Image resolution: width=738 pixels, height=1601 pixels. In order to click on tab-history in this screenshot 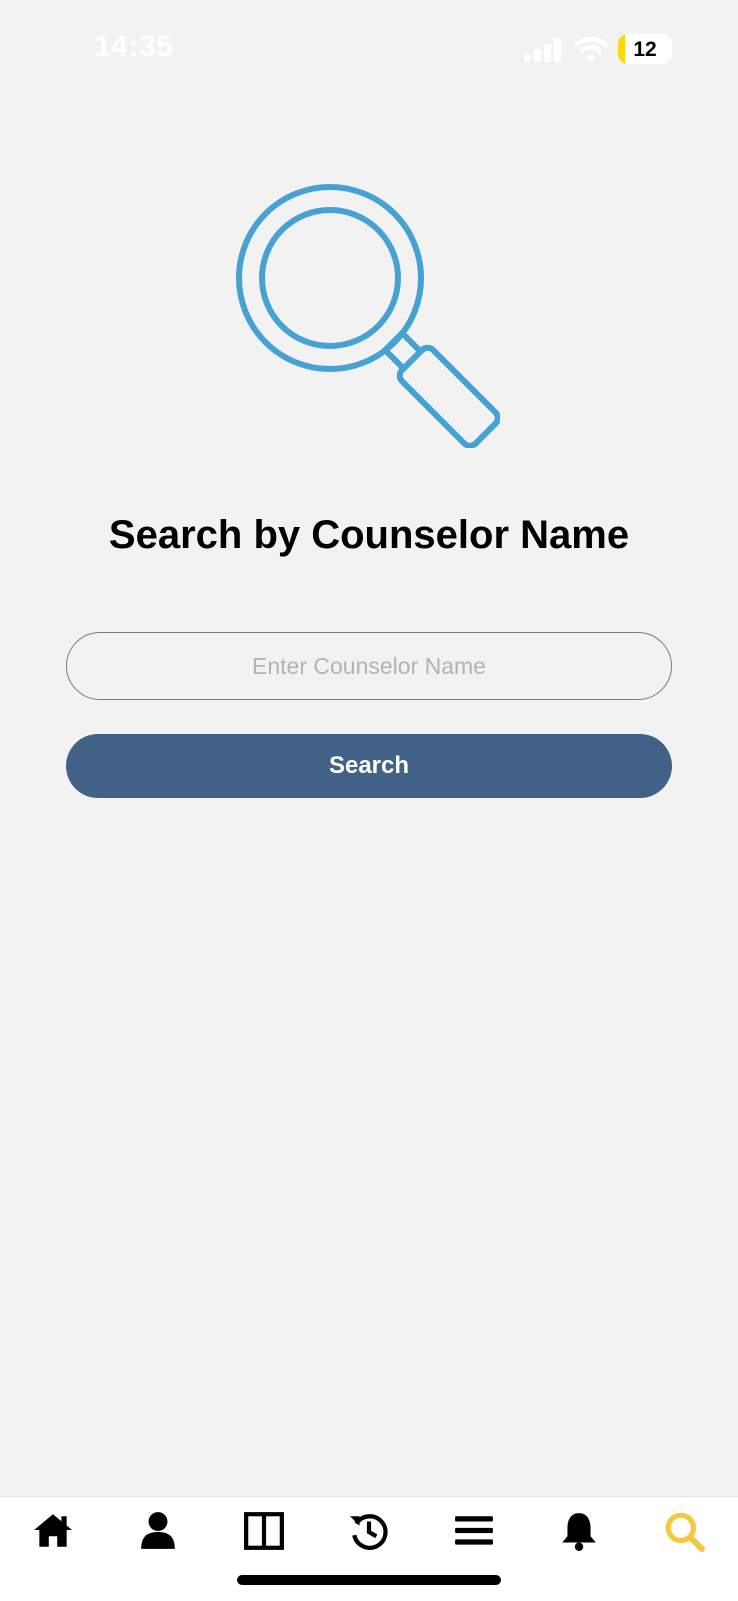, I will do `click(369, 1531)`.